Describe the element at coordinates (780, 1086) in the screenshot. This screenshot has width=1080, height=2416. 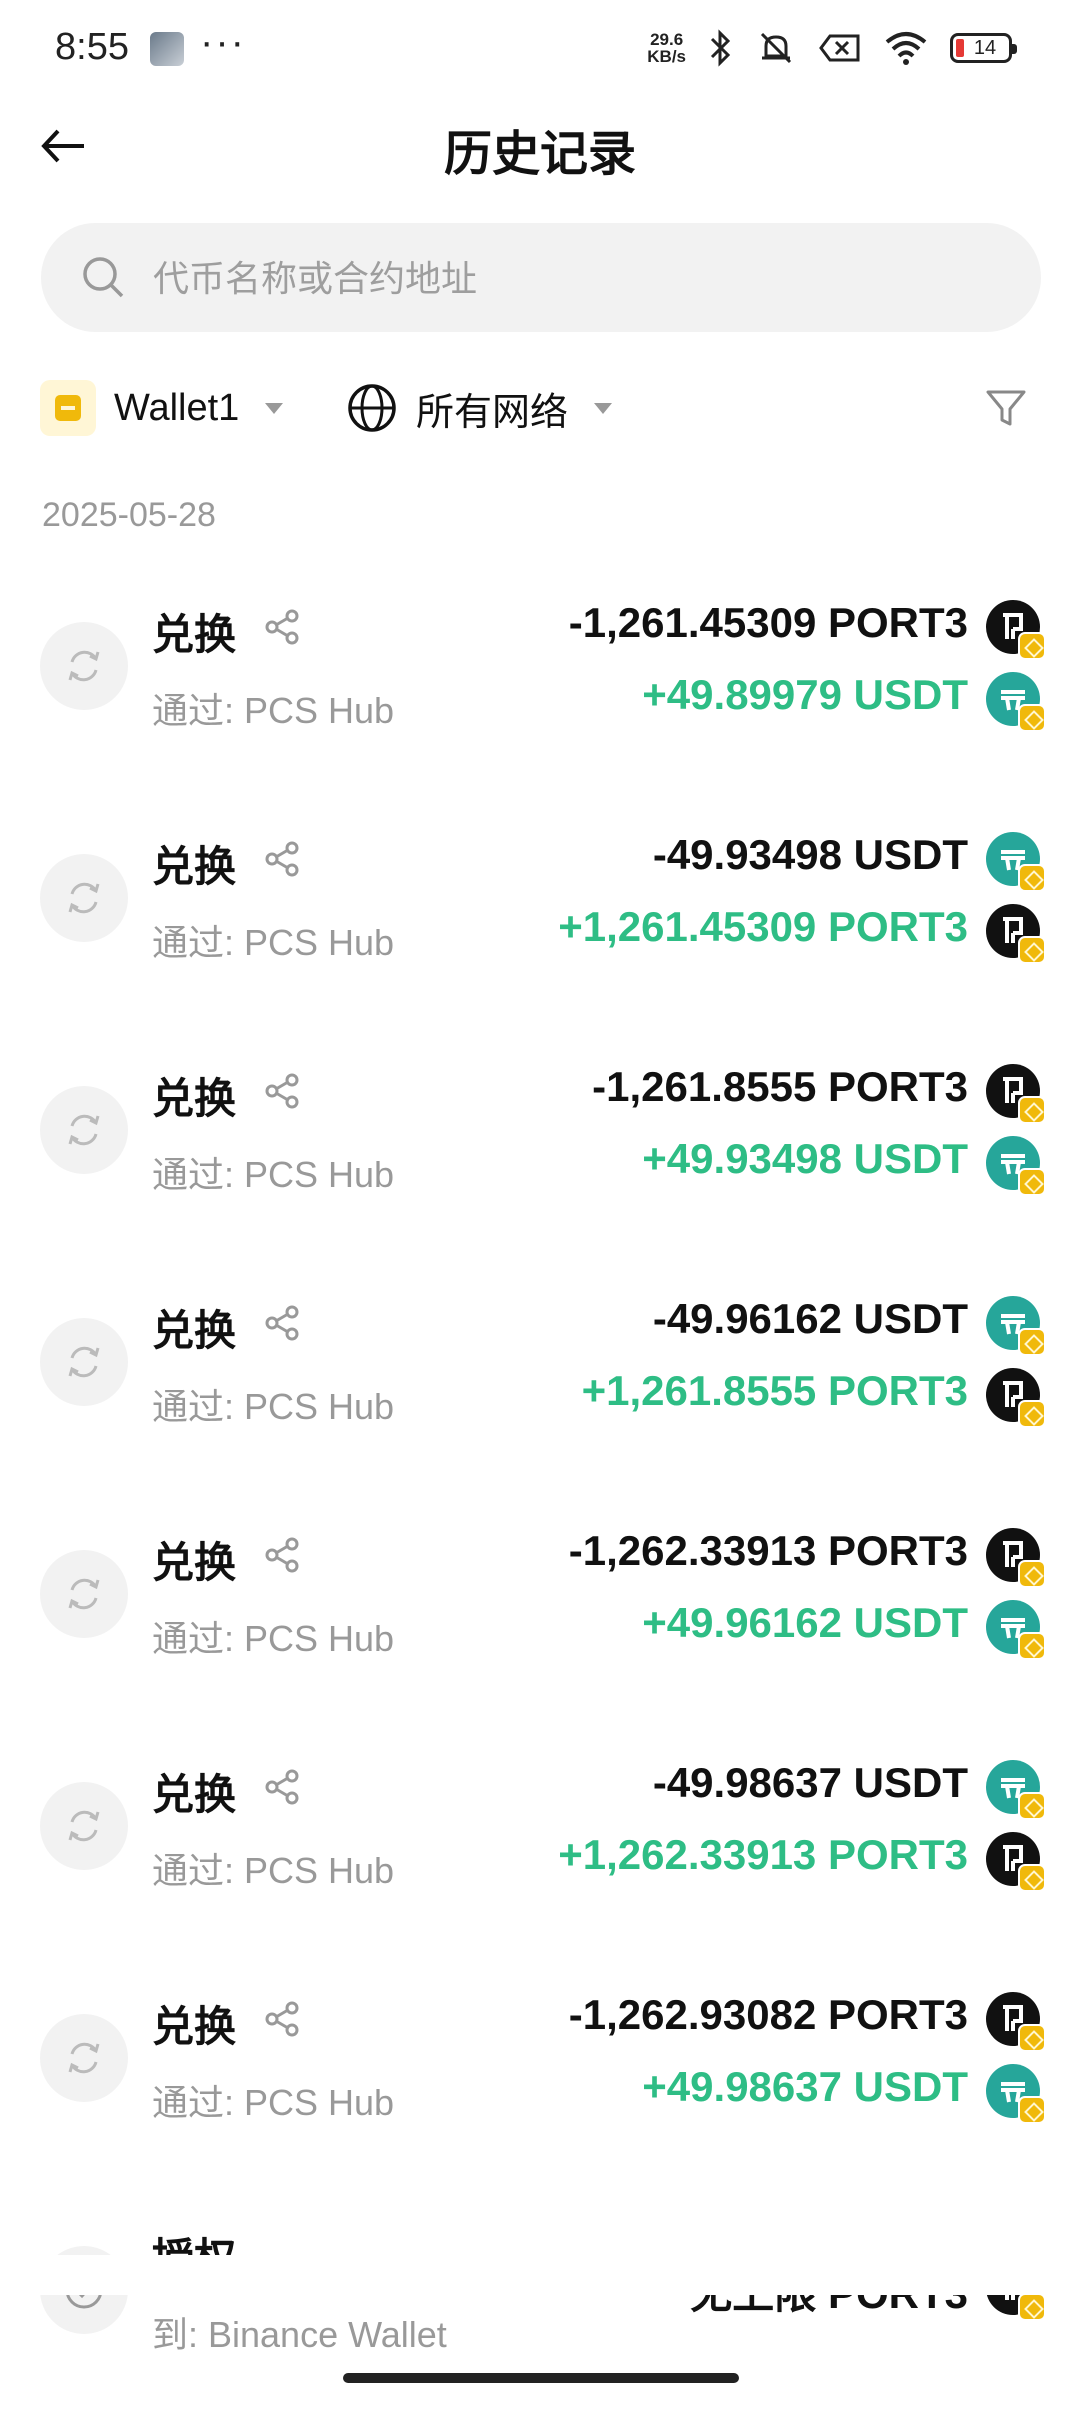
I see `amount-out: -1,261.8555 PORT3` at that location.